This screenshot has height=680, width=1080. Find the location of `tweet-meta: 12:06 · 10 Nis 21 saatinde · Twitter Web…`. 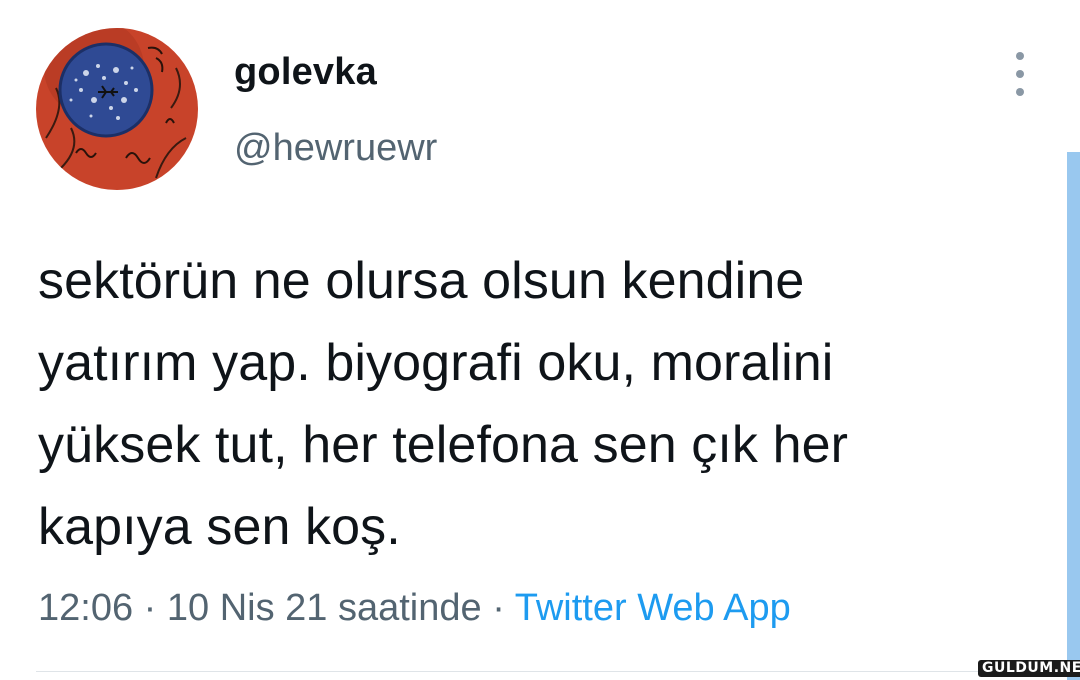

tweet-meta: 12:06 · 10 Nis 21 saatinde · Twitter Web… is located at coordinates (414, 609).